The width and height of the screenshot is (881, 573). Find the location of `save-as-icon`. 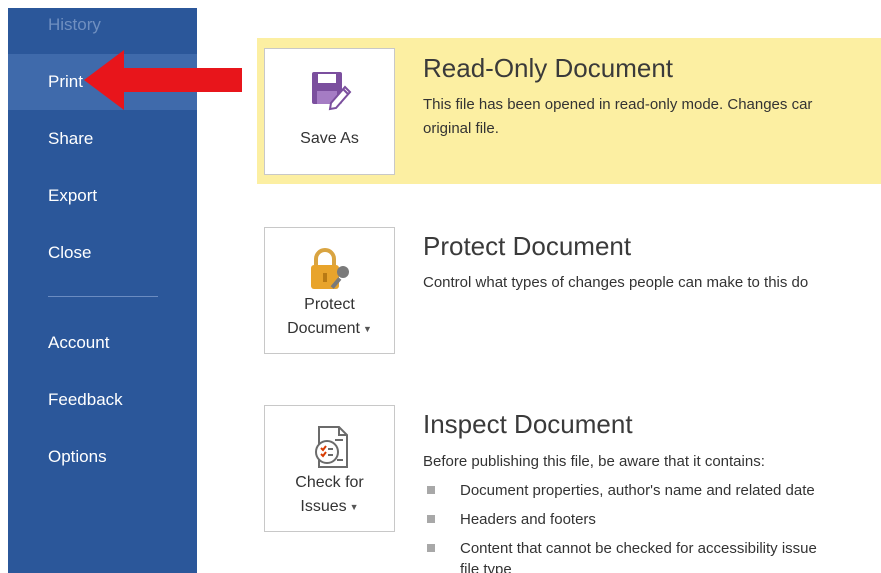

save-as-icon is located at coordinates (332, 91).